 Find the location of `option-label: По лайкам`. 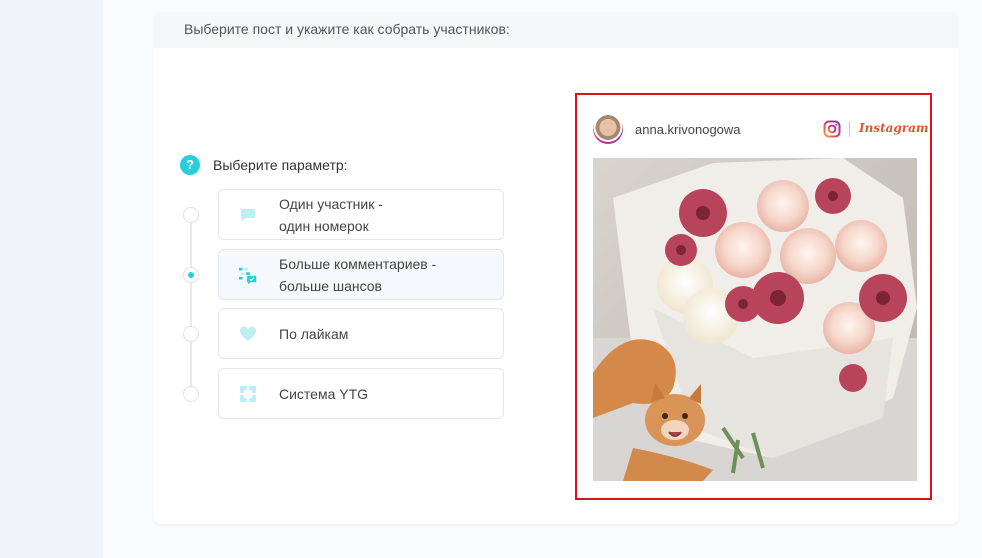

option-label: По лайкам is located at coordinates (314, 333).